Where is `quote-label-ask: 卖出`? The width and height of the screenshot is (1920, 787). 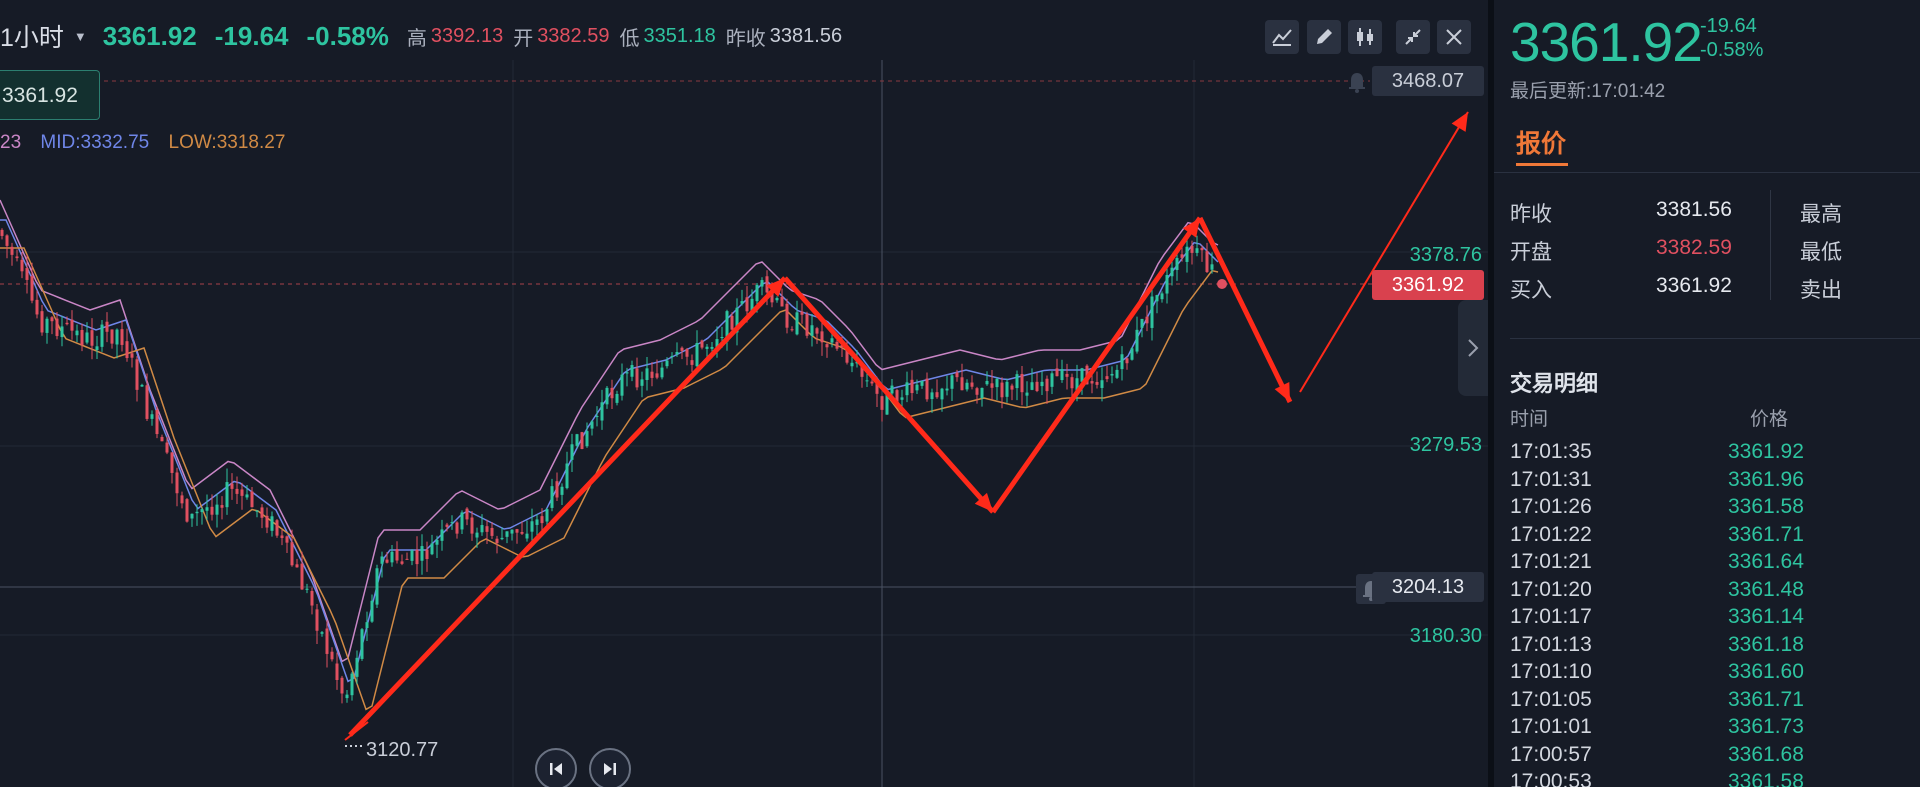
quote-label-ask: 卖出 is located at coordinates (1821, 290).